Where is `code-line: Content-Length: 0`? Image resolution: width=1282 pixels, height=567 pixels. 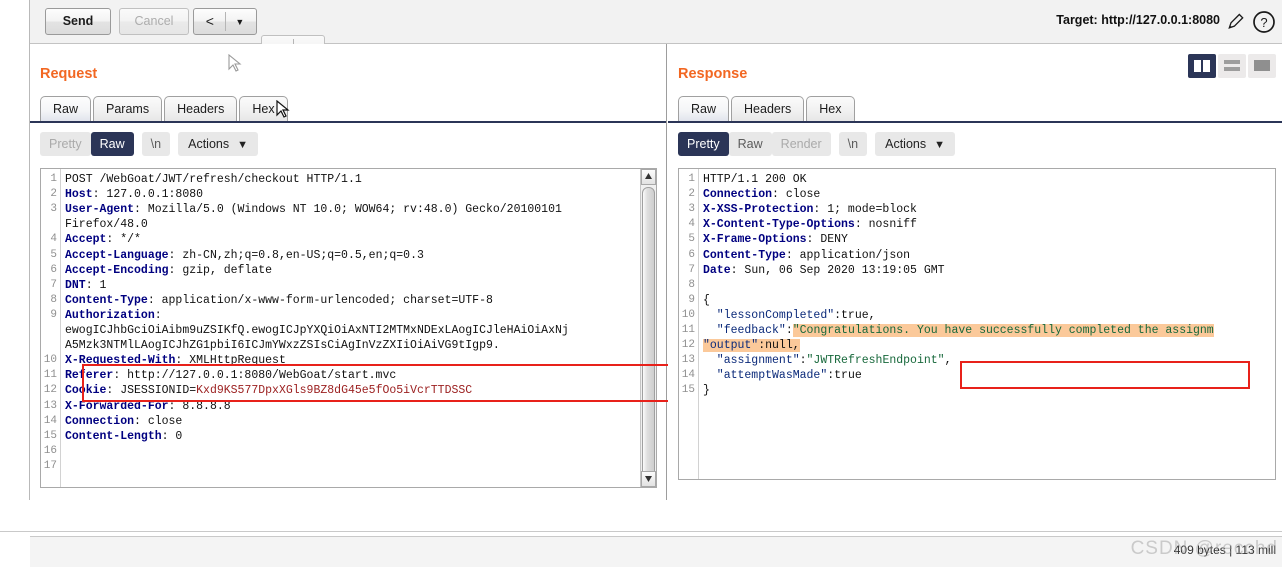 code-line: Content-Length: 0 is located at coordinates (123, 436).